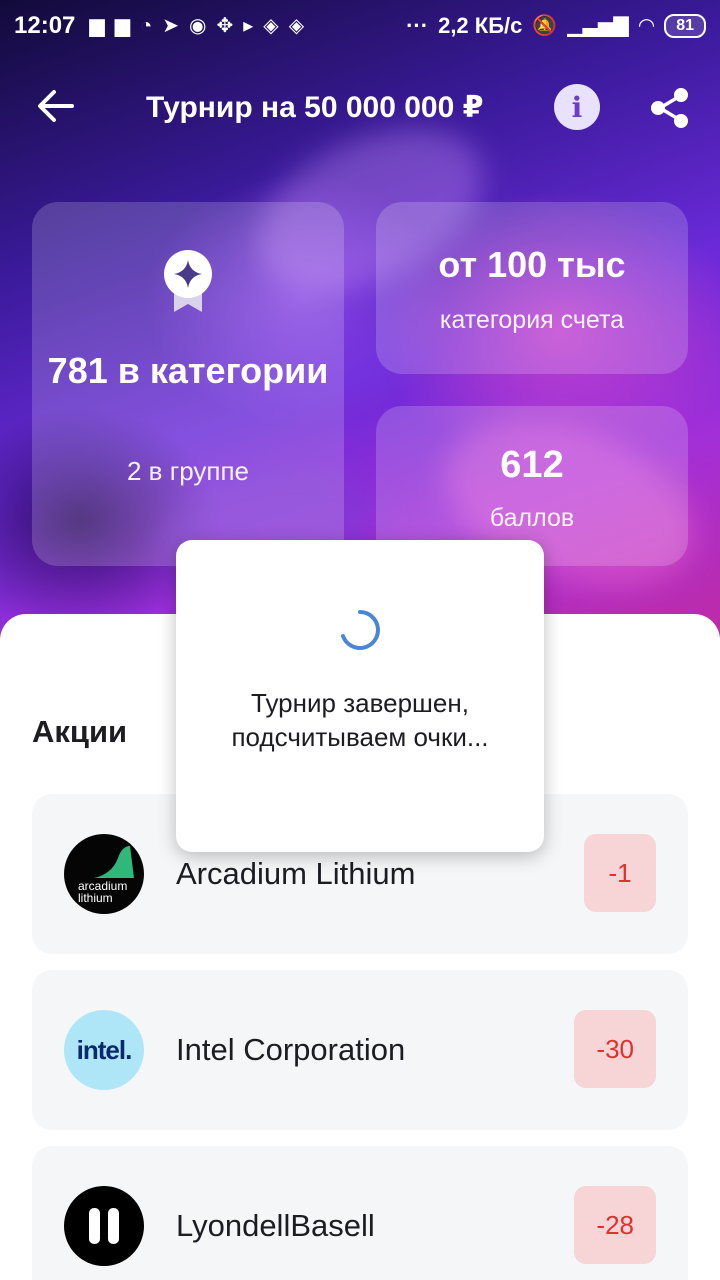 This screenshot has height=1280, width=720. I want to click on share-icon, so click(669, 108).